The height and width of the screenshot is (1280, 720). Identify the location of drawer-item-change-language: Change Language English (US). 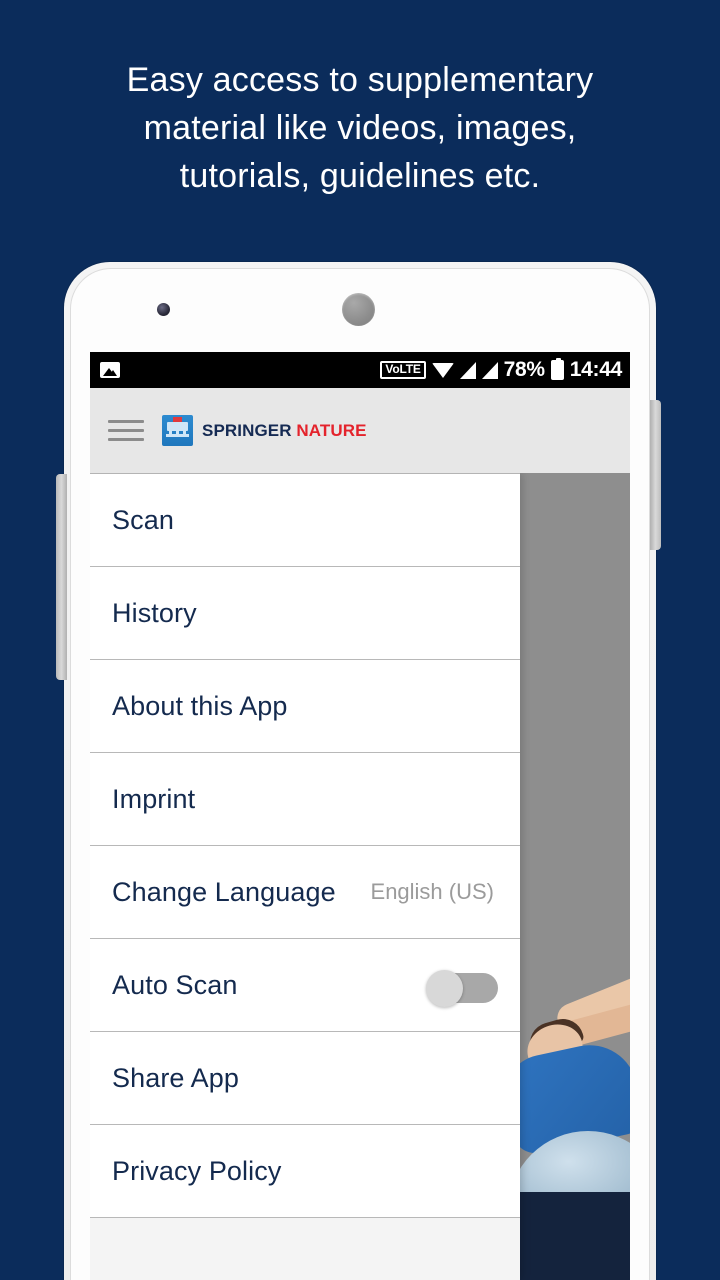
(305, 892).